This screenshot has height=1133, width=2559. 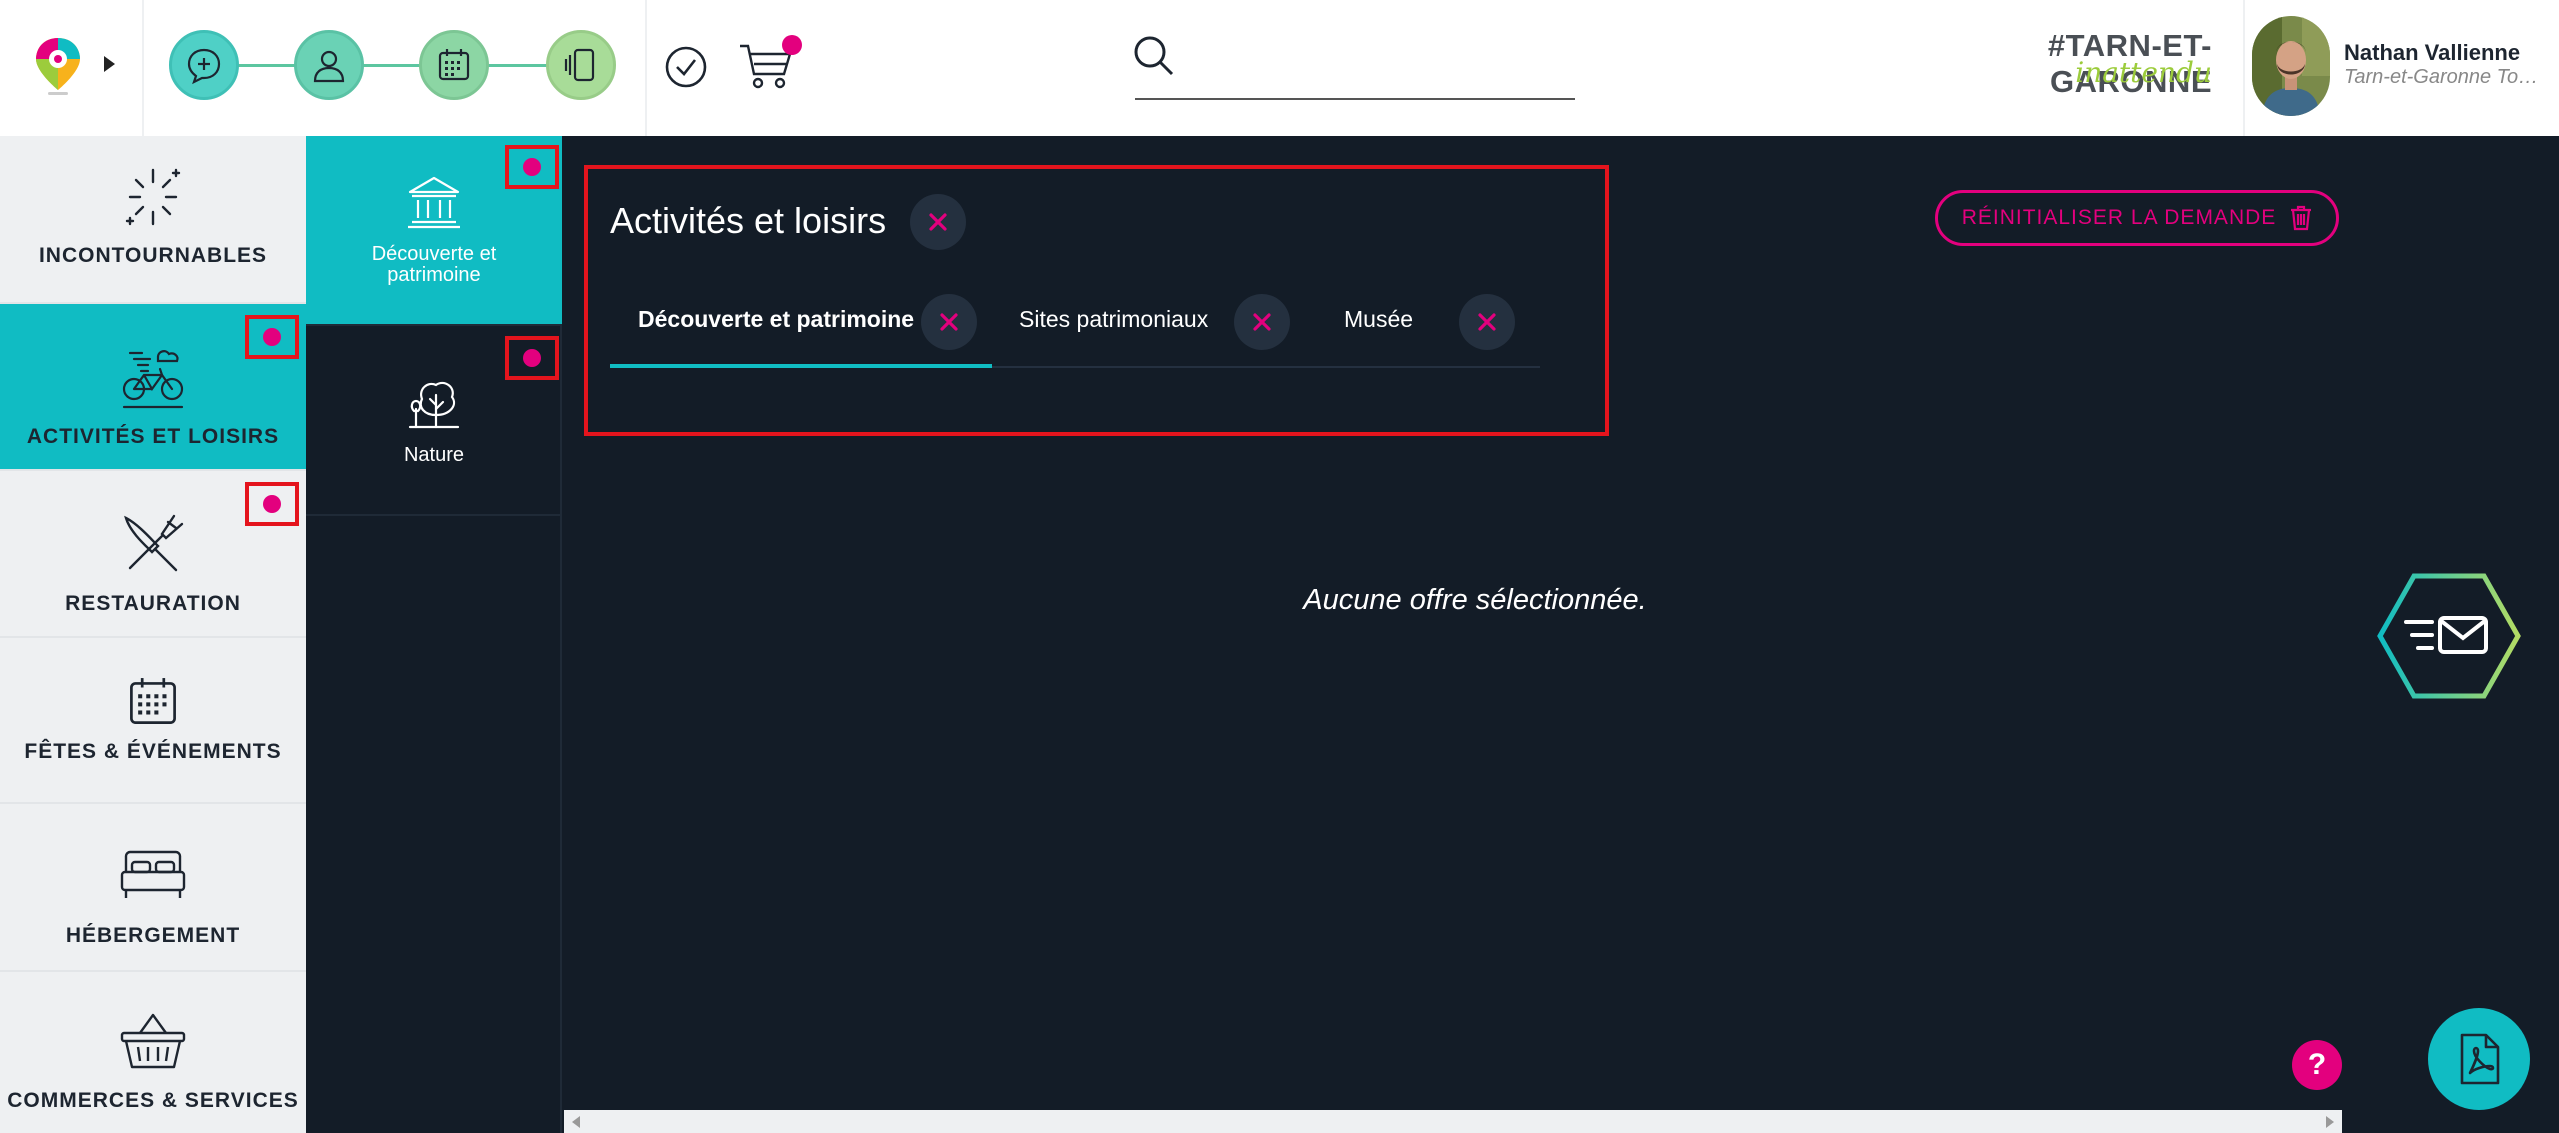 I want to click on step-chat-plus, so click(x=204, y=65).